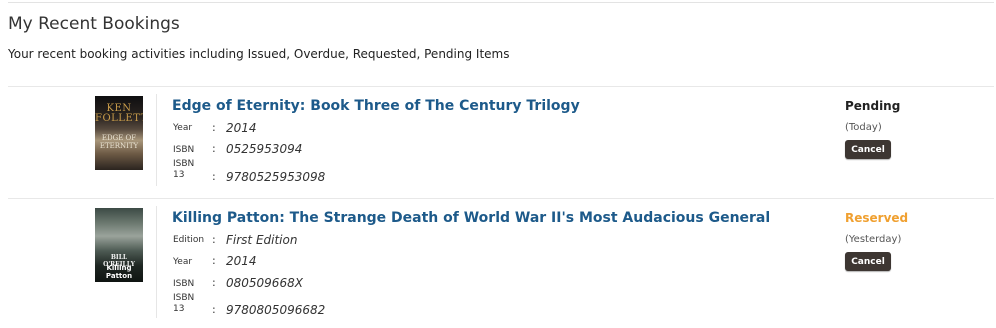 The height and width of the screenshot is (328, 996). What do you see at coordinates (501, 2) in the screenshot?
I see `top-divider` at bounding box center [501, 2].